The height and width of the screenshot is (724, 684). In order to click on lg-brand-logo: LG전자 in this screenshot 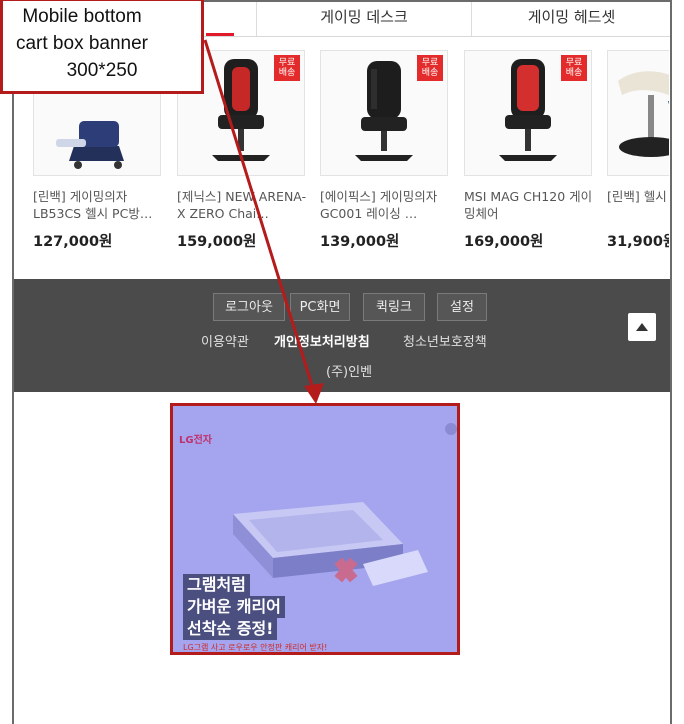, I will do `click(195, 440)`.